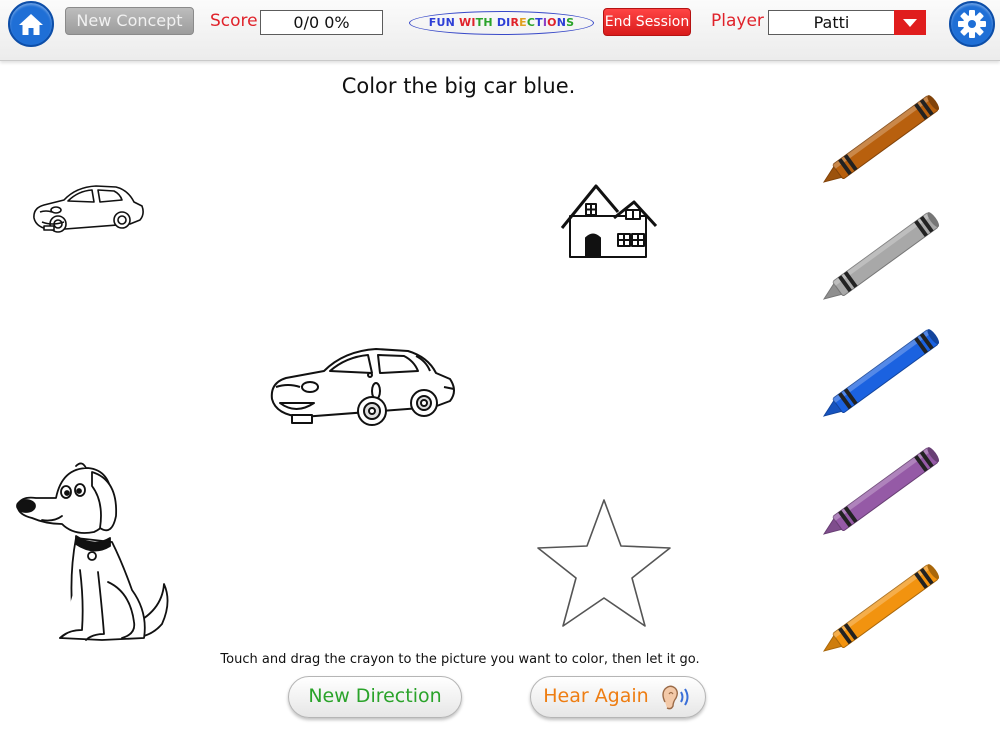  I want to click on app-title-letter: T, so click(539, 22).